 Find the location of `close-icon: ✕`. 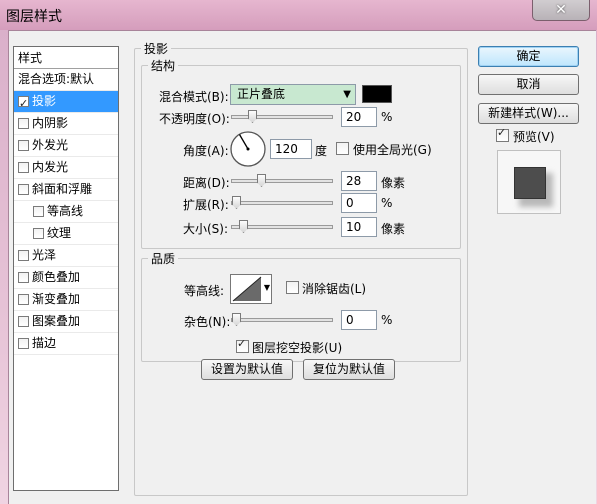

close-icon: ✕ is located at coordinates (561, 10).